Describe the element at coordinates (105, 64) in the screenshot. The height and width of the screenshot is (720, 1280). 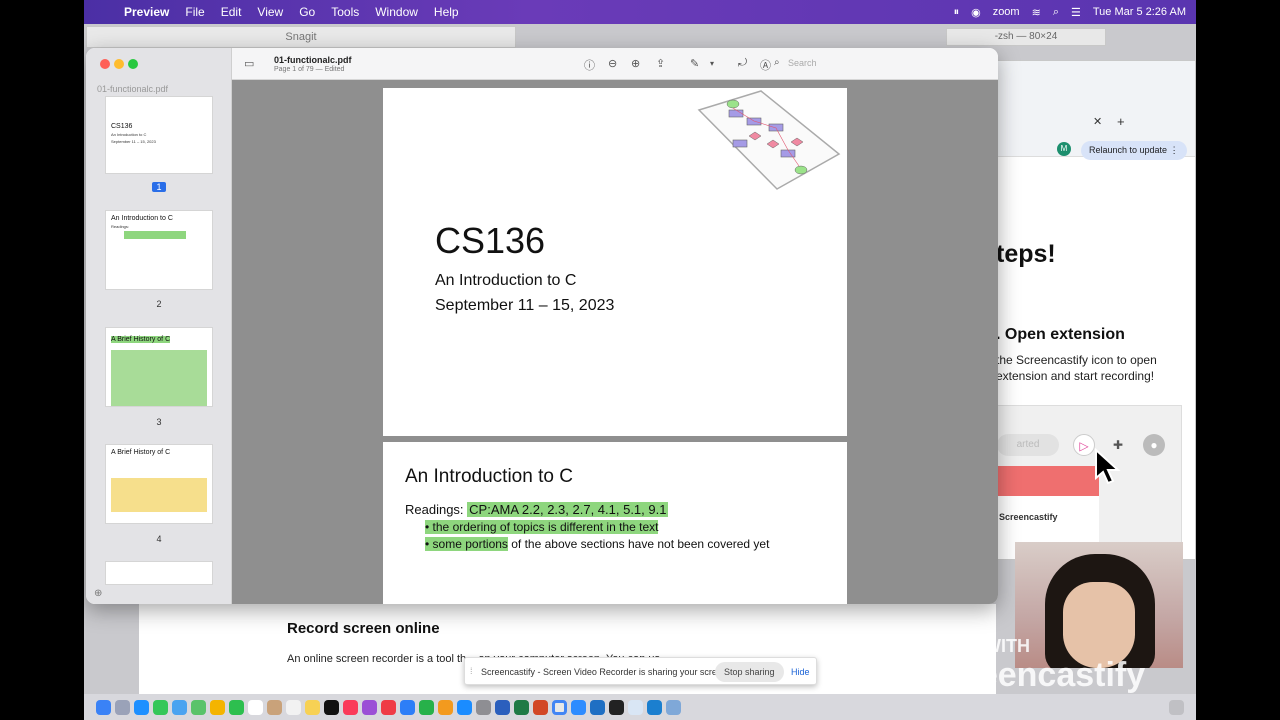
I see `close-window-button` at that location.